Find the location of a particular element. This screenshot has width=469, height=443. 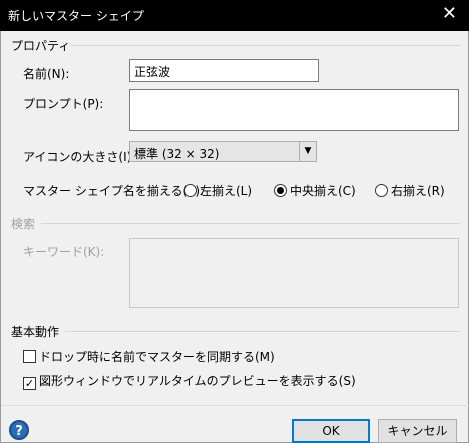

icon-size-value: 標準 (32 × 32) is located at coordinates (177, 154).